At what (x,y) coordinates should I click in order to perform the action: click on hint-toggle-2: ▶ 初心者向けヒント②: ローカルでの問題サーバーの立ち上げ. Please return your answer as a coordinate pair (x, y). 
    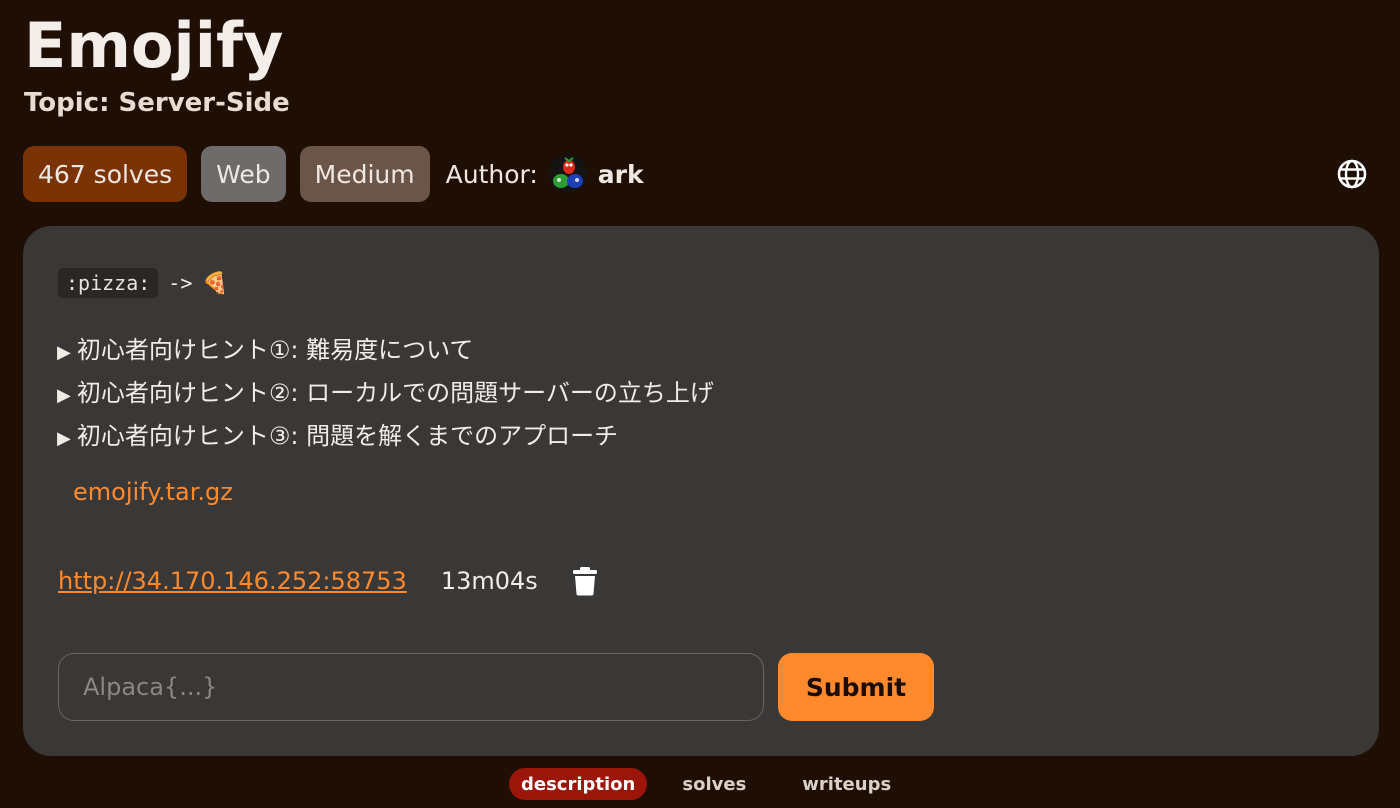
    Looking at the image, I should click on (385, 394).